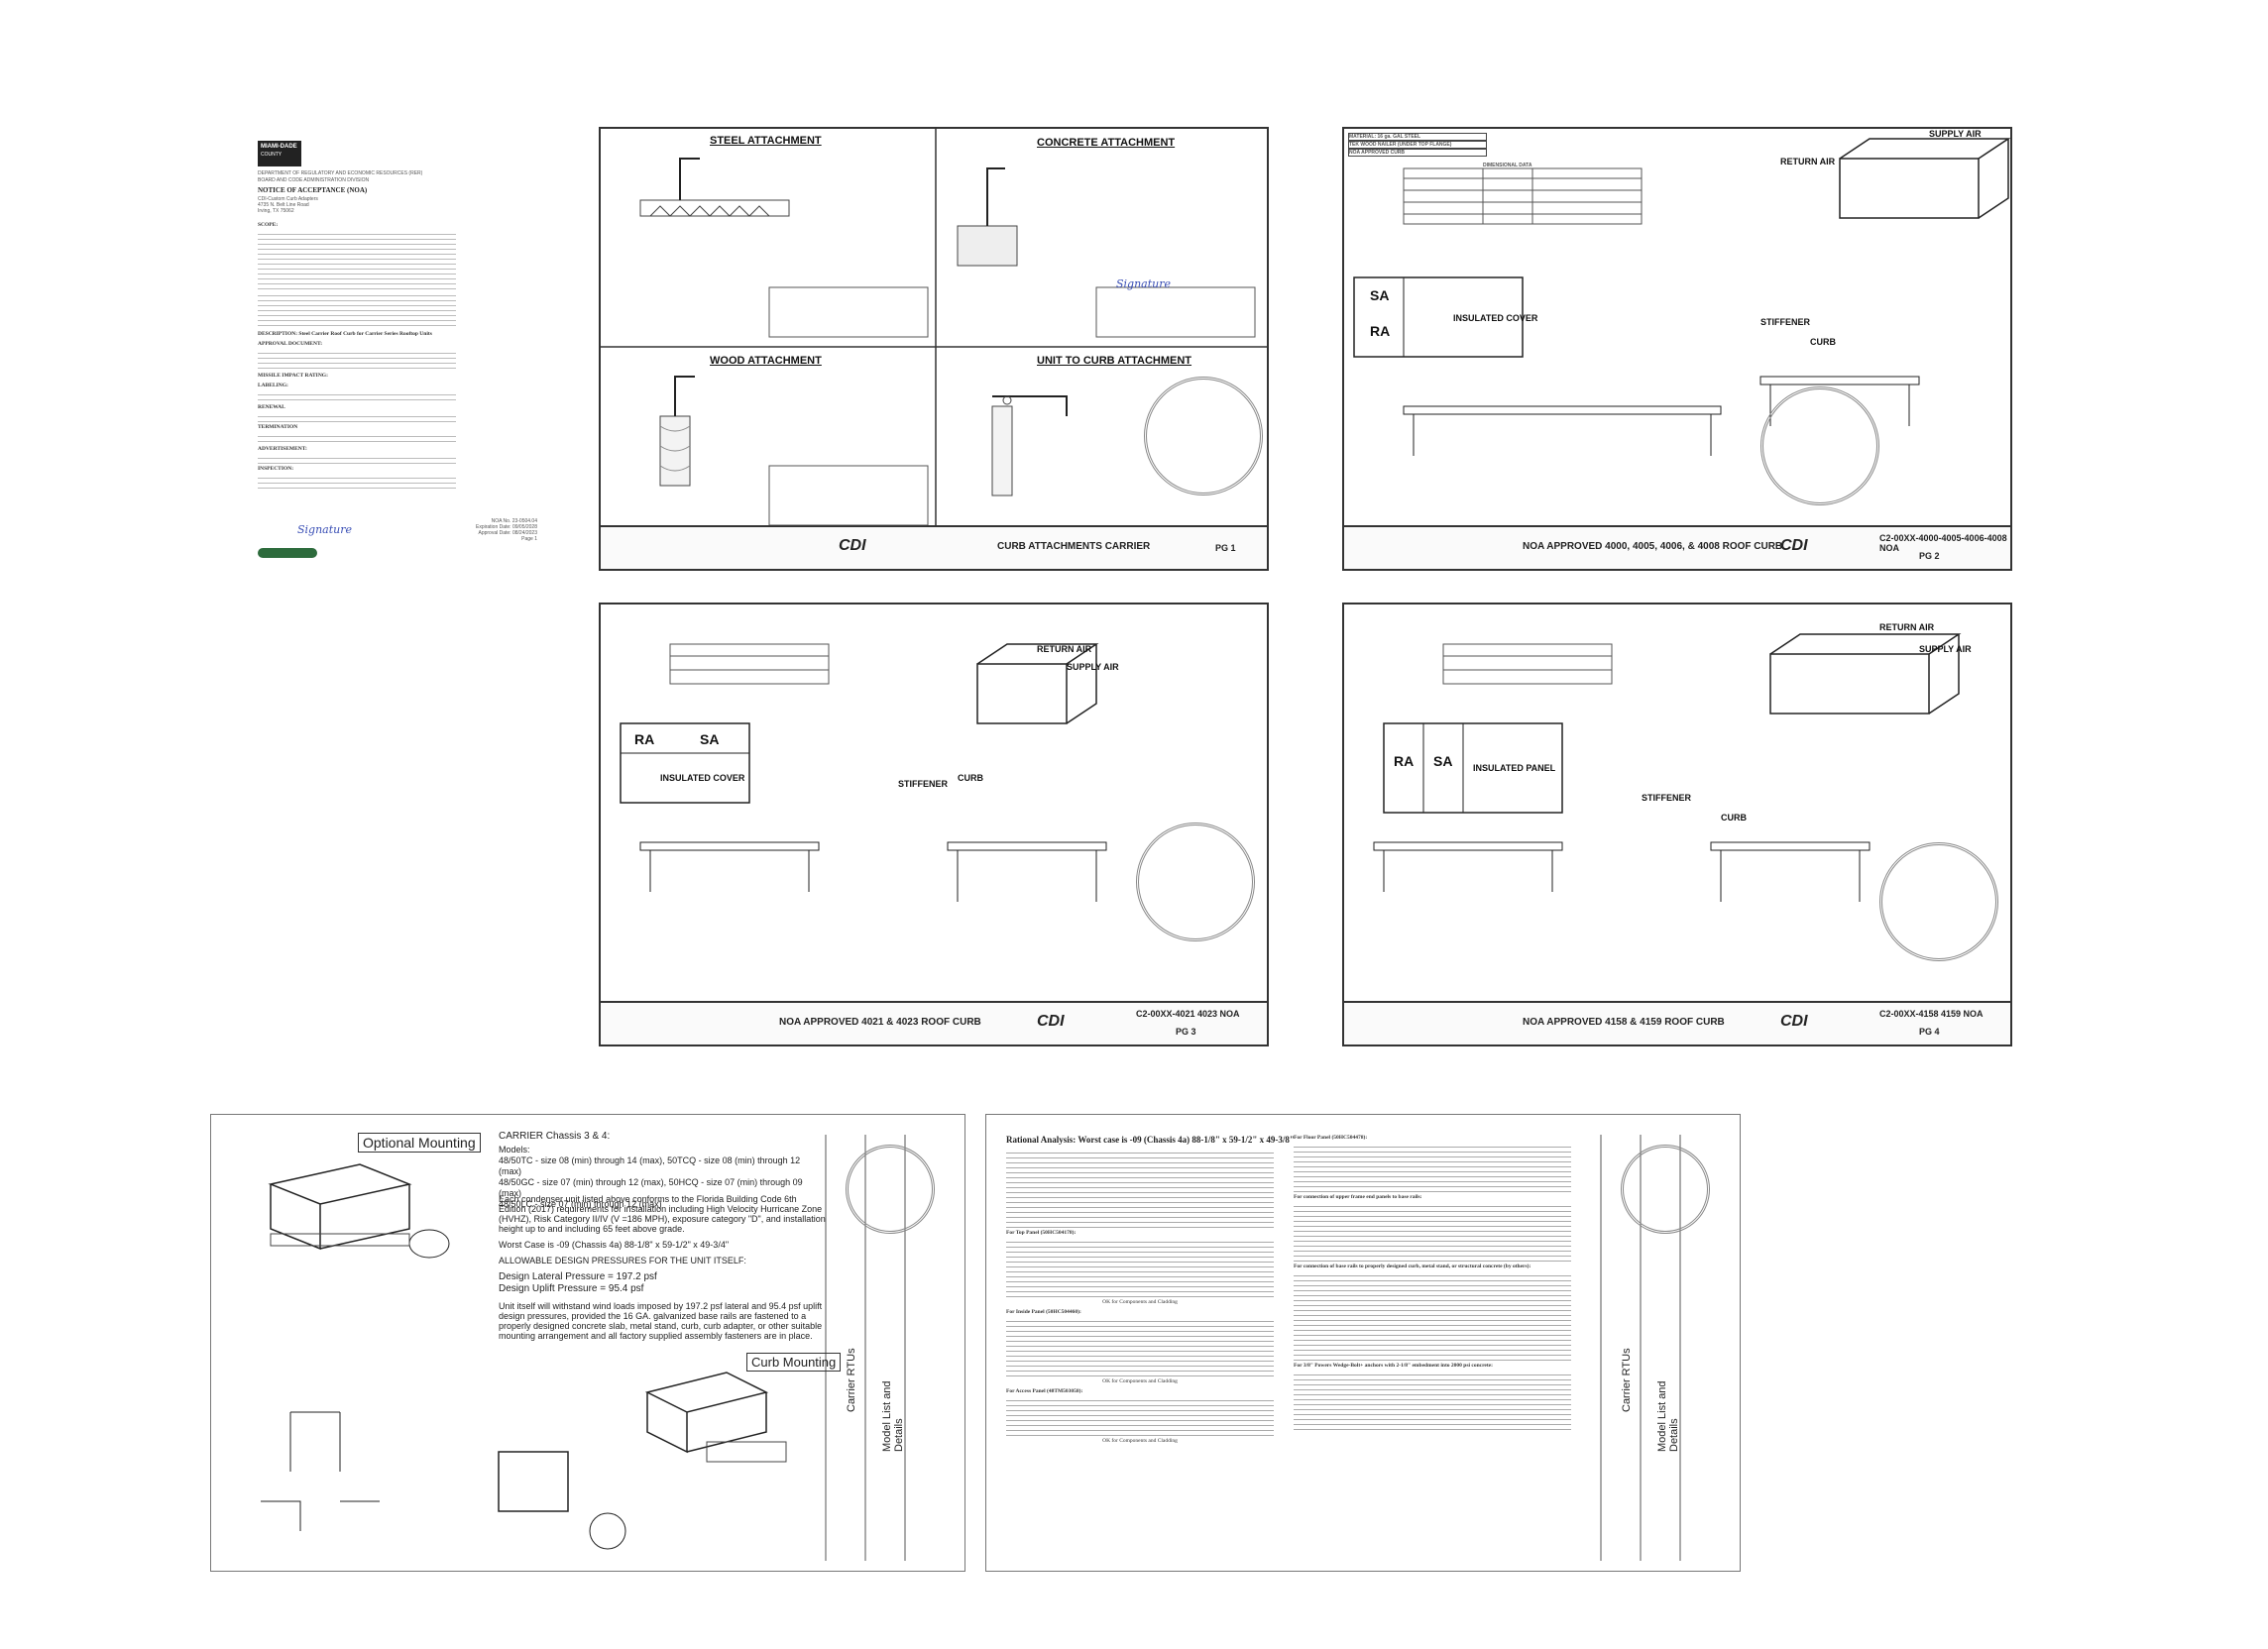 This screenshot has width=2268, height=1649. Describe the element at coordinates (970, 778) in the screenshot. I see `pg3-label-curb: CURB` at that location.